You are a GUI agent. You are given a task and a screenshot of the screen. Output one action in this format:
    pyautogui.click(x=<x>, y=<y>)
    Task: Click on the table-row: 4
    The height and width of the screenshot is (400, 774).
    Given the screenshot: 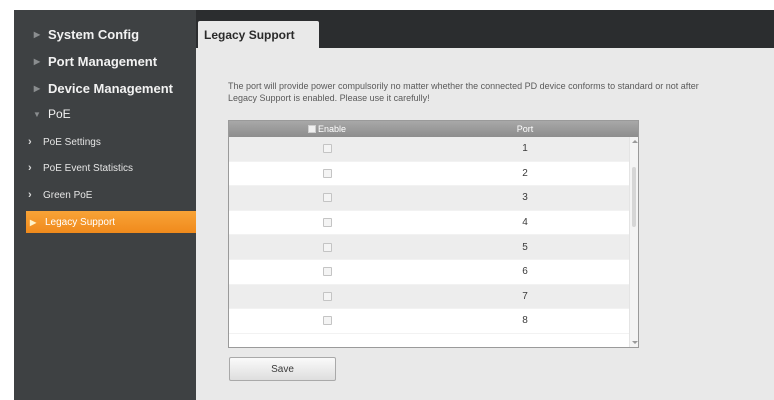 What is the action you would take?
    pyautogui.click(x=429, y=223)
    